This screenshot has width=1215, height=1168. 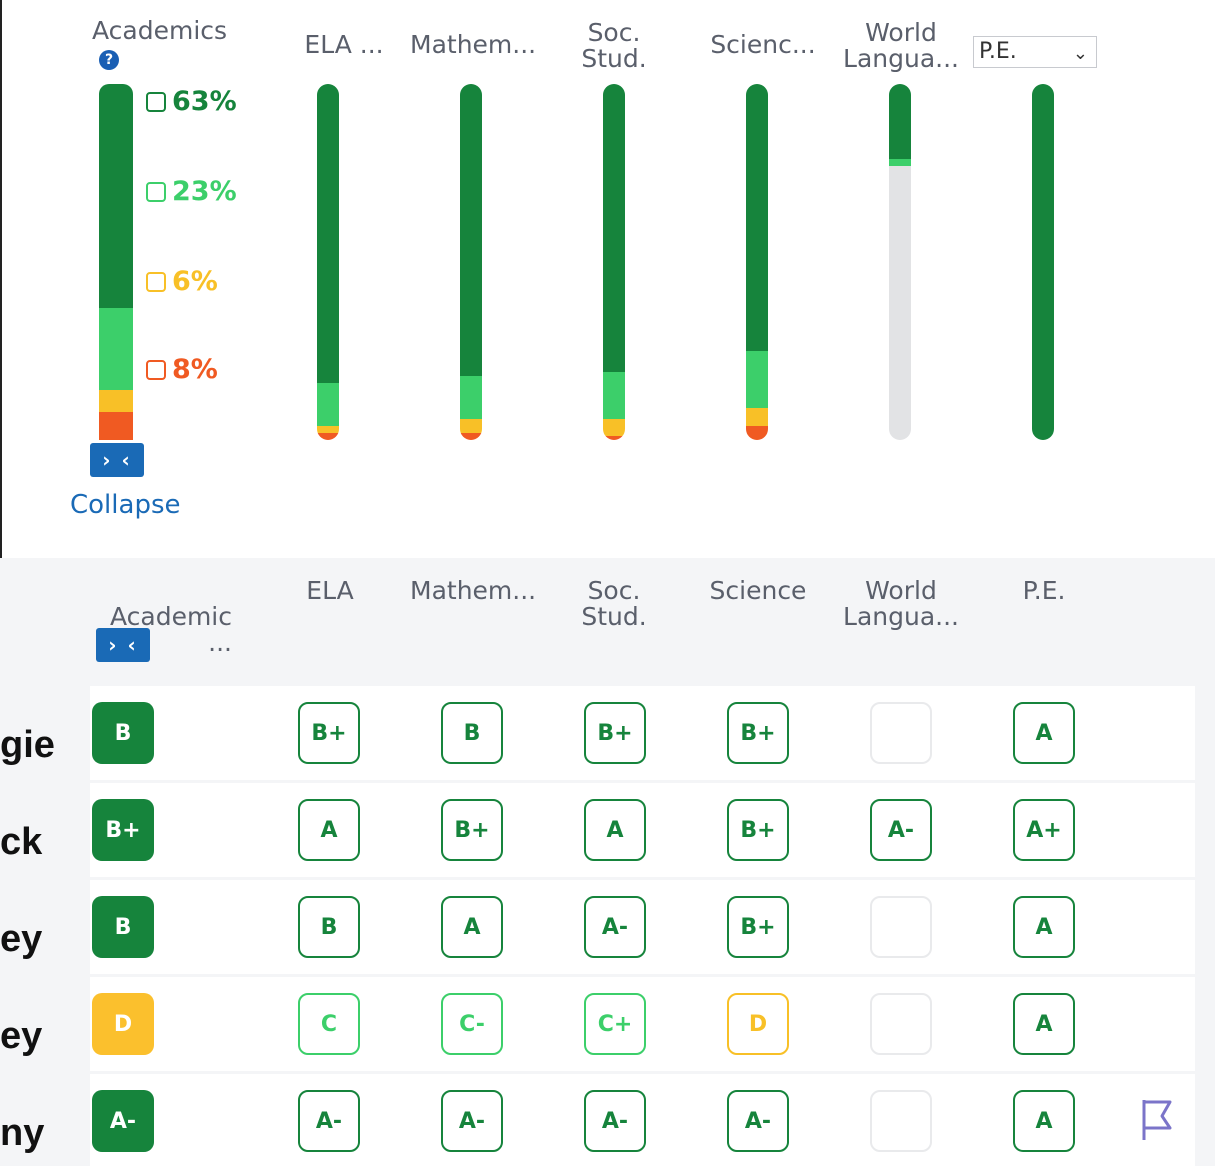 What do you see at coordinates (900, 302) in the screenshot?
I see `bar-segment-none` at bounding box center [900, 302].